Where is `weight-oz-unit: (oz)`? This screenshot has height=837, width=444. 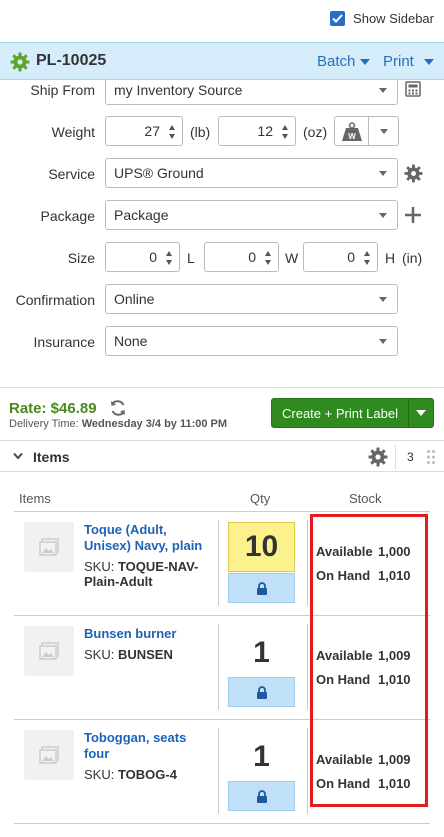 weight-oz-unit: (oz) is located at coordinates (315, 132).